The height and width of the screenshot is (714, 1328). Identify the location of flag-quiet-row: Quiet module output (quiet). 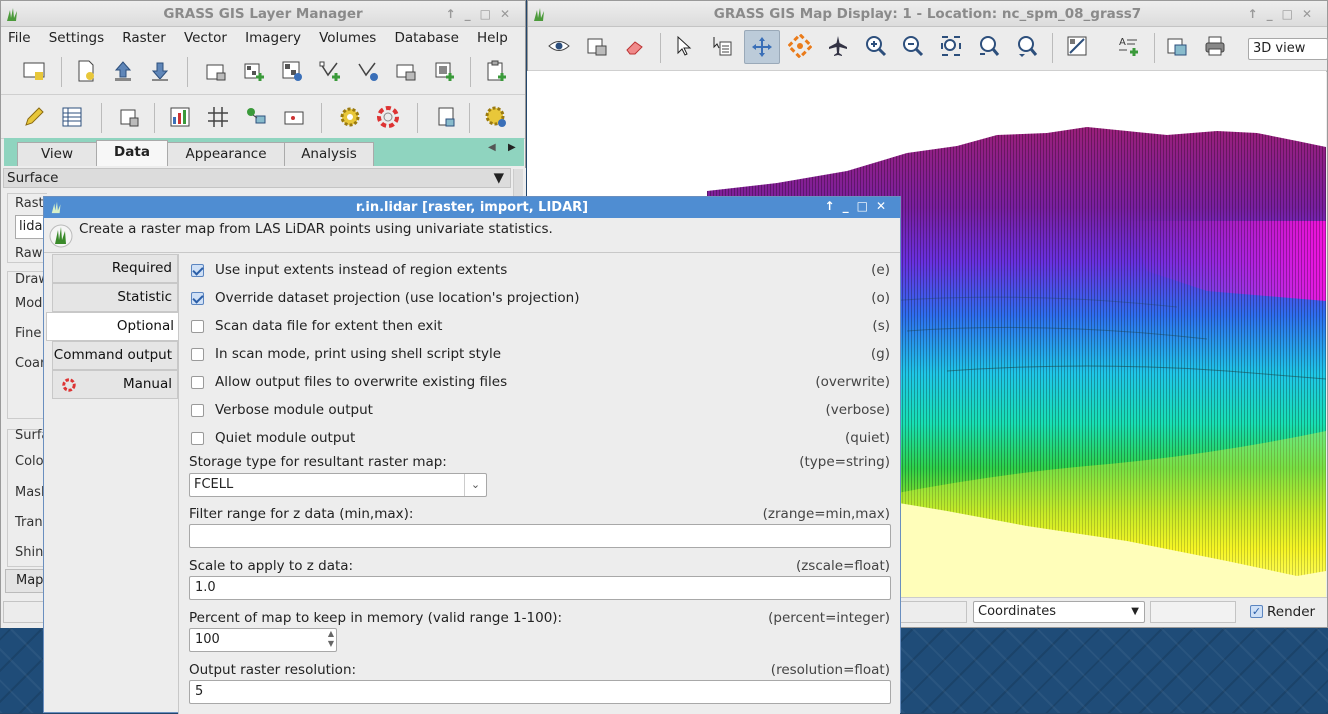
(540, 438).